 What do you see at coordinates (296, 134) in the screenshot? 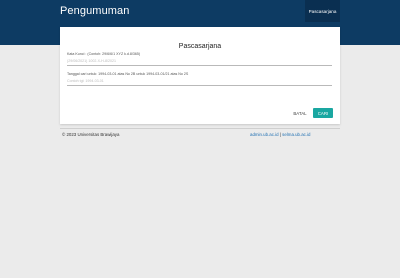
I see `footer-link-selma: selma.ub.ac.id` at bounding box center [296, 134].